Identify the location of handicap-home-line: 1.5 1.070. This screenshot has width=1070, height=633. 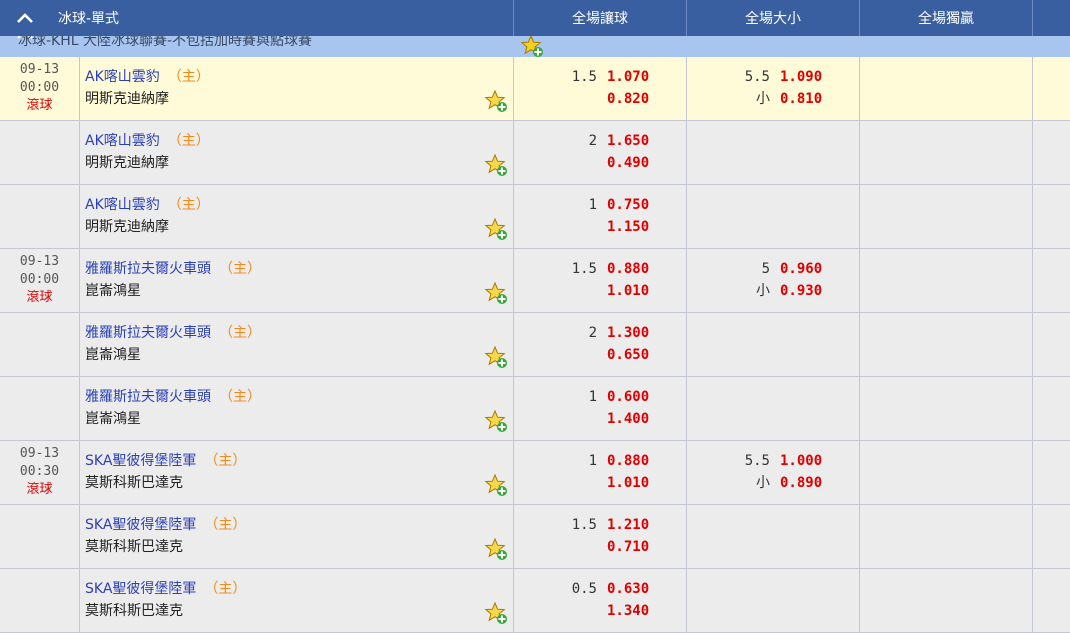
(600, 77).